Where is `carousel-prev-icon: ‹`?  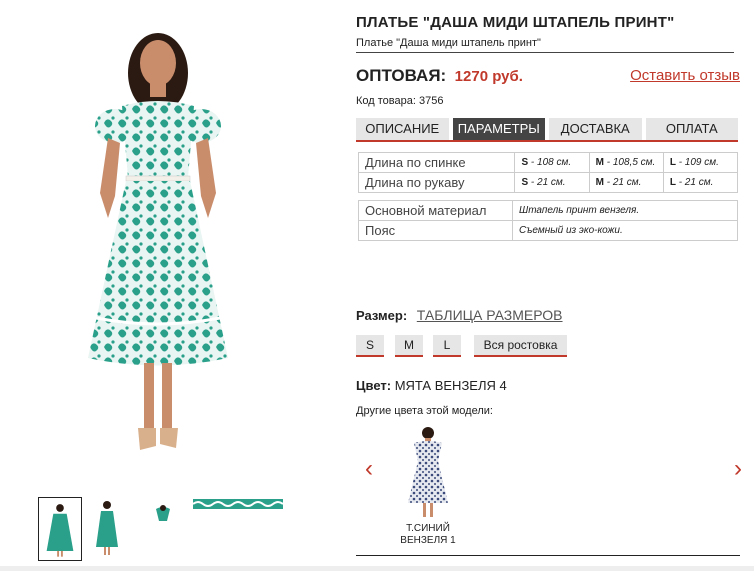
carousel-prev-icon: ‹ is located at coordinates (369, 469).